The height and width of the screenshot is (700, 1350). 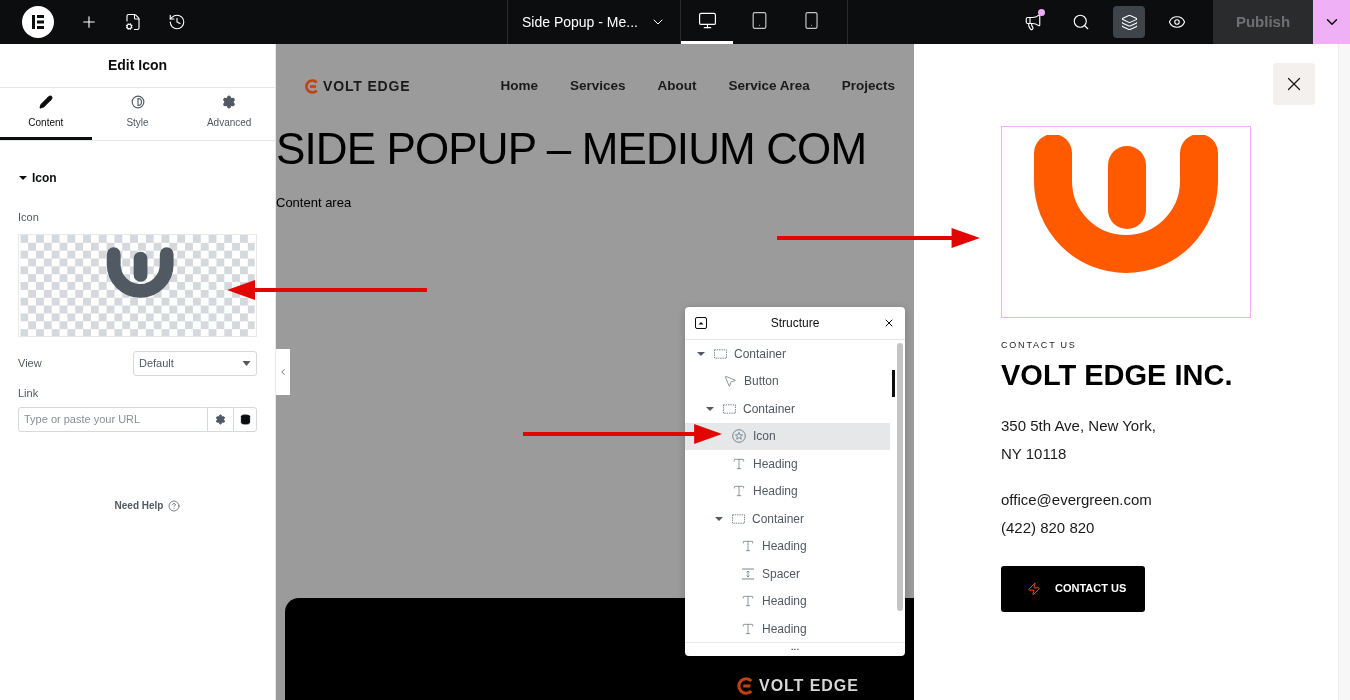 I want to click on content-tab-icon, so click(x=45, y=102).